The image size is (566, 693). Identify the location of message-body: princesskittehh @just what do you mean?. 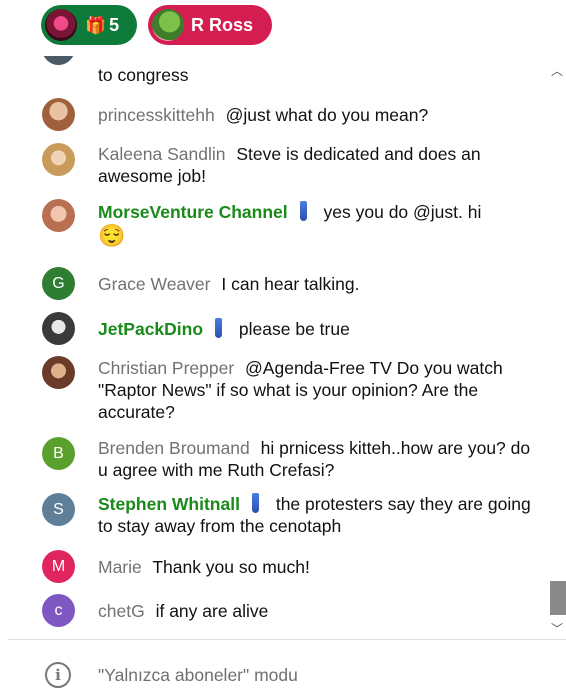
(318, 115).